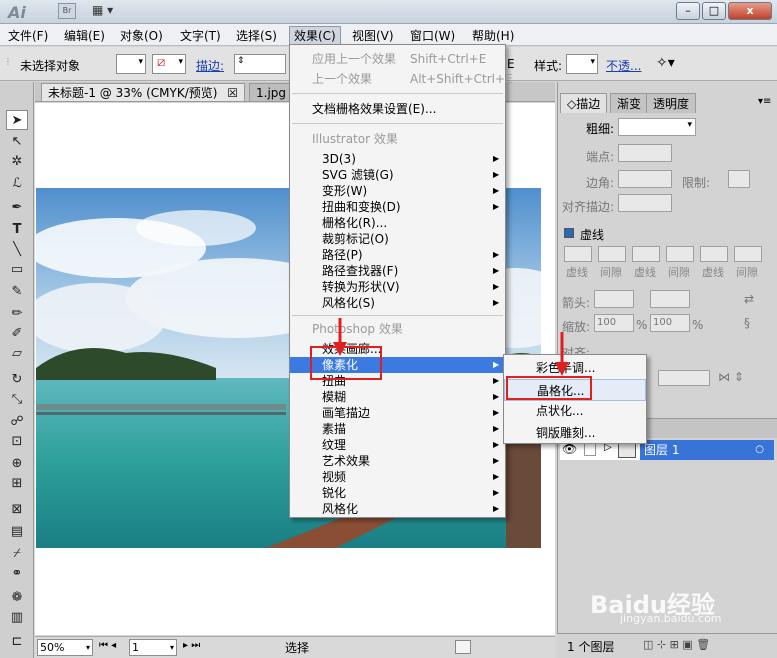 The image size is (777, 658). I want to click on arrowhead-start-select, so click(614, 299).